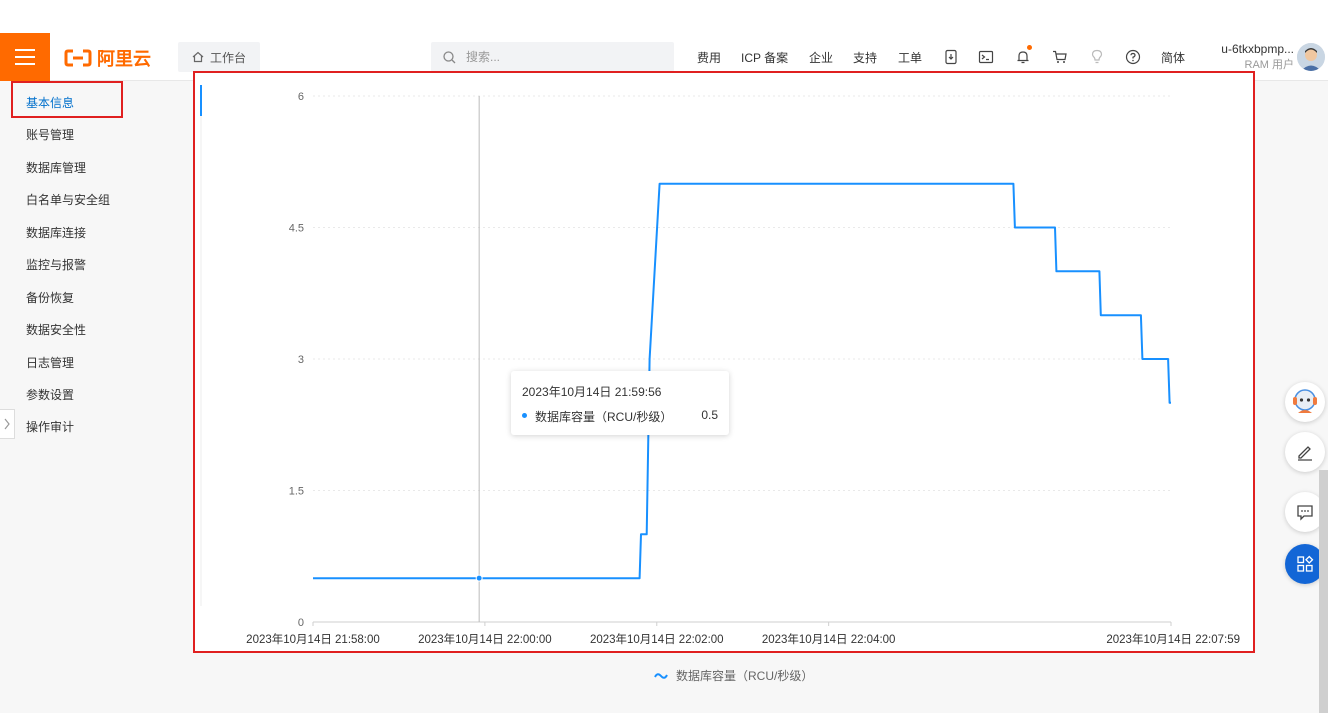  What do you see at coordinates (604, 417) in the screenshot?
I see `tooltip-series-name: 数据库容量（RCU/秒级）` at bounding box center [604, 417].